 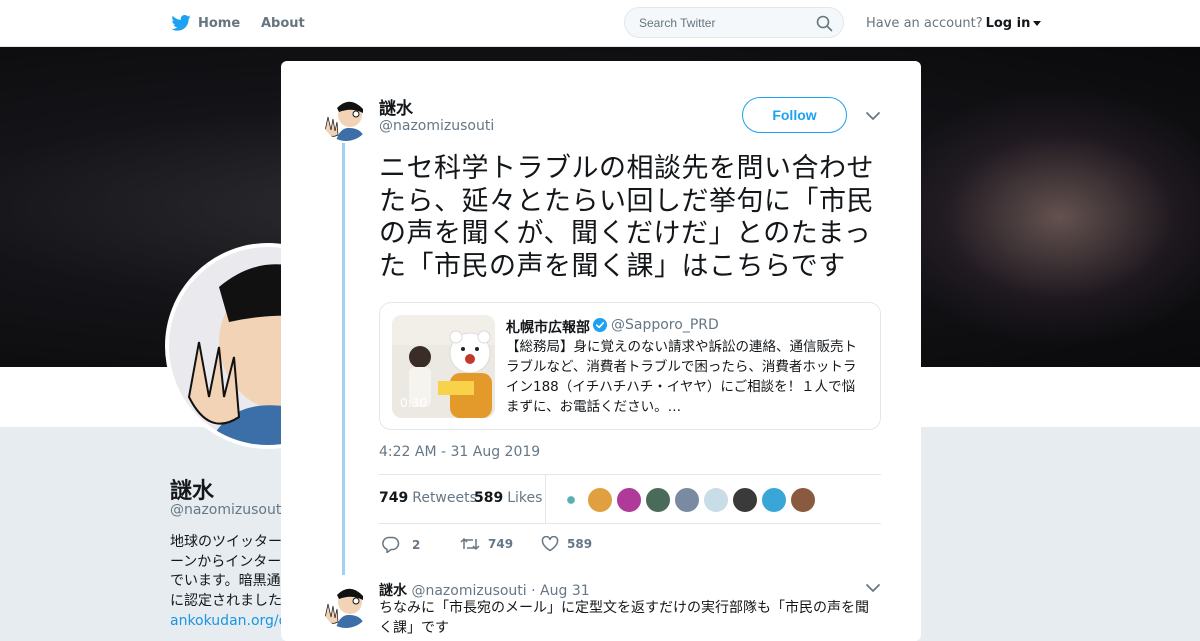 What do you see at coordinates (924, 23) in the screenshot?
I see `account-prompt: Have an account?` at bounding box center [924, 23].